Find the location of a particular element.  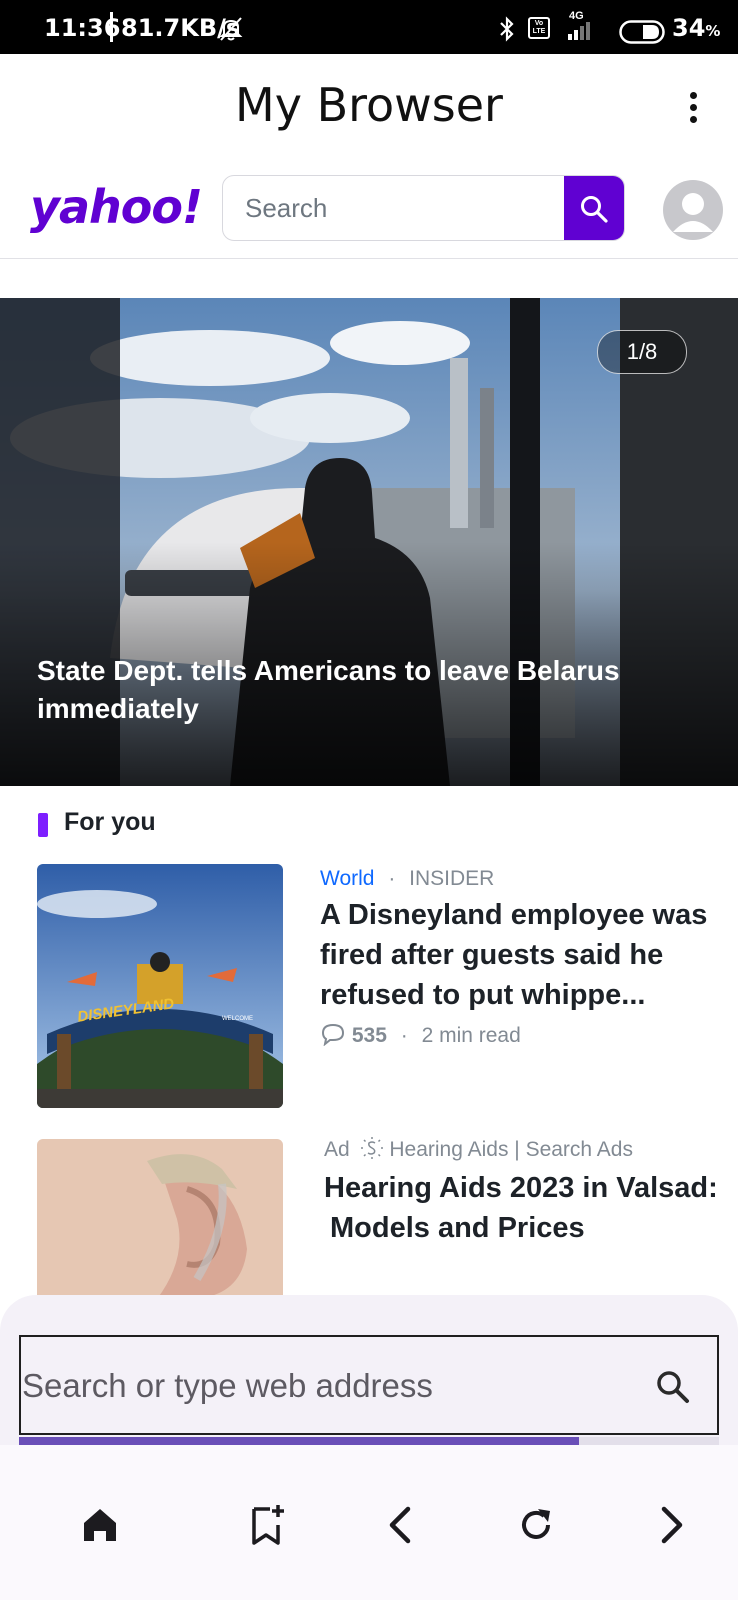

ad-meta: Ad Hearing Aids | Search Ads is located at coordinates (478, 1149).